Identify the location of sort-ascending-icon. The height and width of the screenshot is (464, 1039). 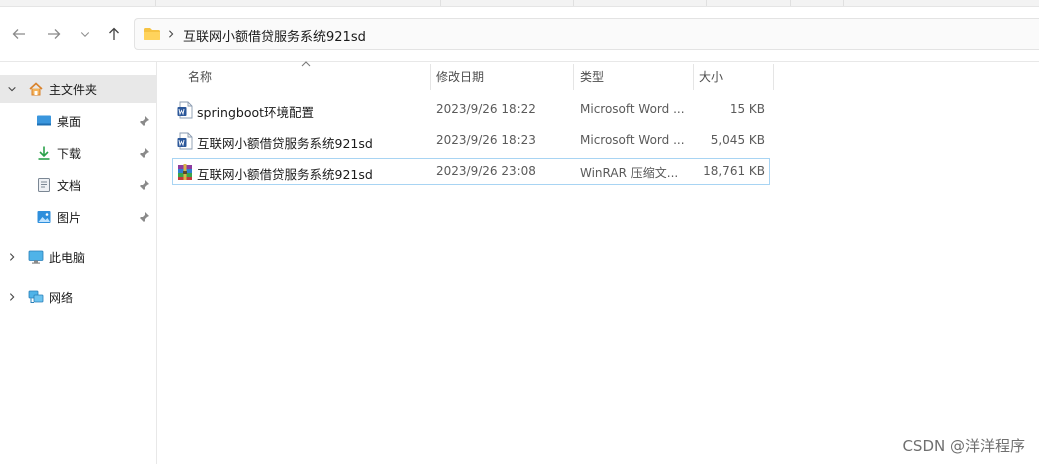
(306, 64).